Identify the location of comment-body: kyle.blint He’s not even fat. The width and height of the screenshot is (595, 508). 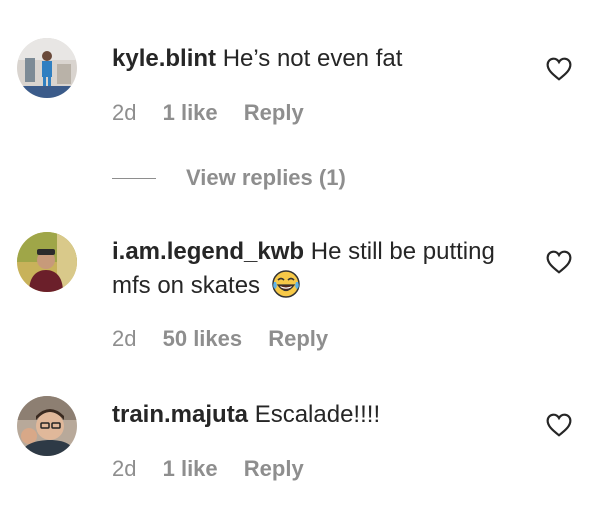
(314, 59).